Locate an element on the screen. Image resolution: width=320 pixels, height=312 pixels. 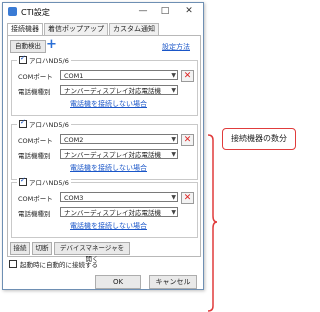
auto-connect-checkbox is located at coordinates (13, 264).